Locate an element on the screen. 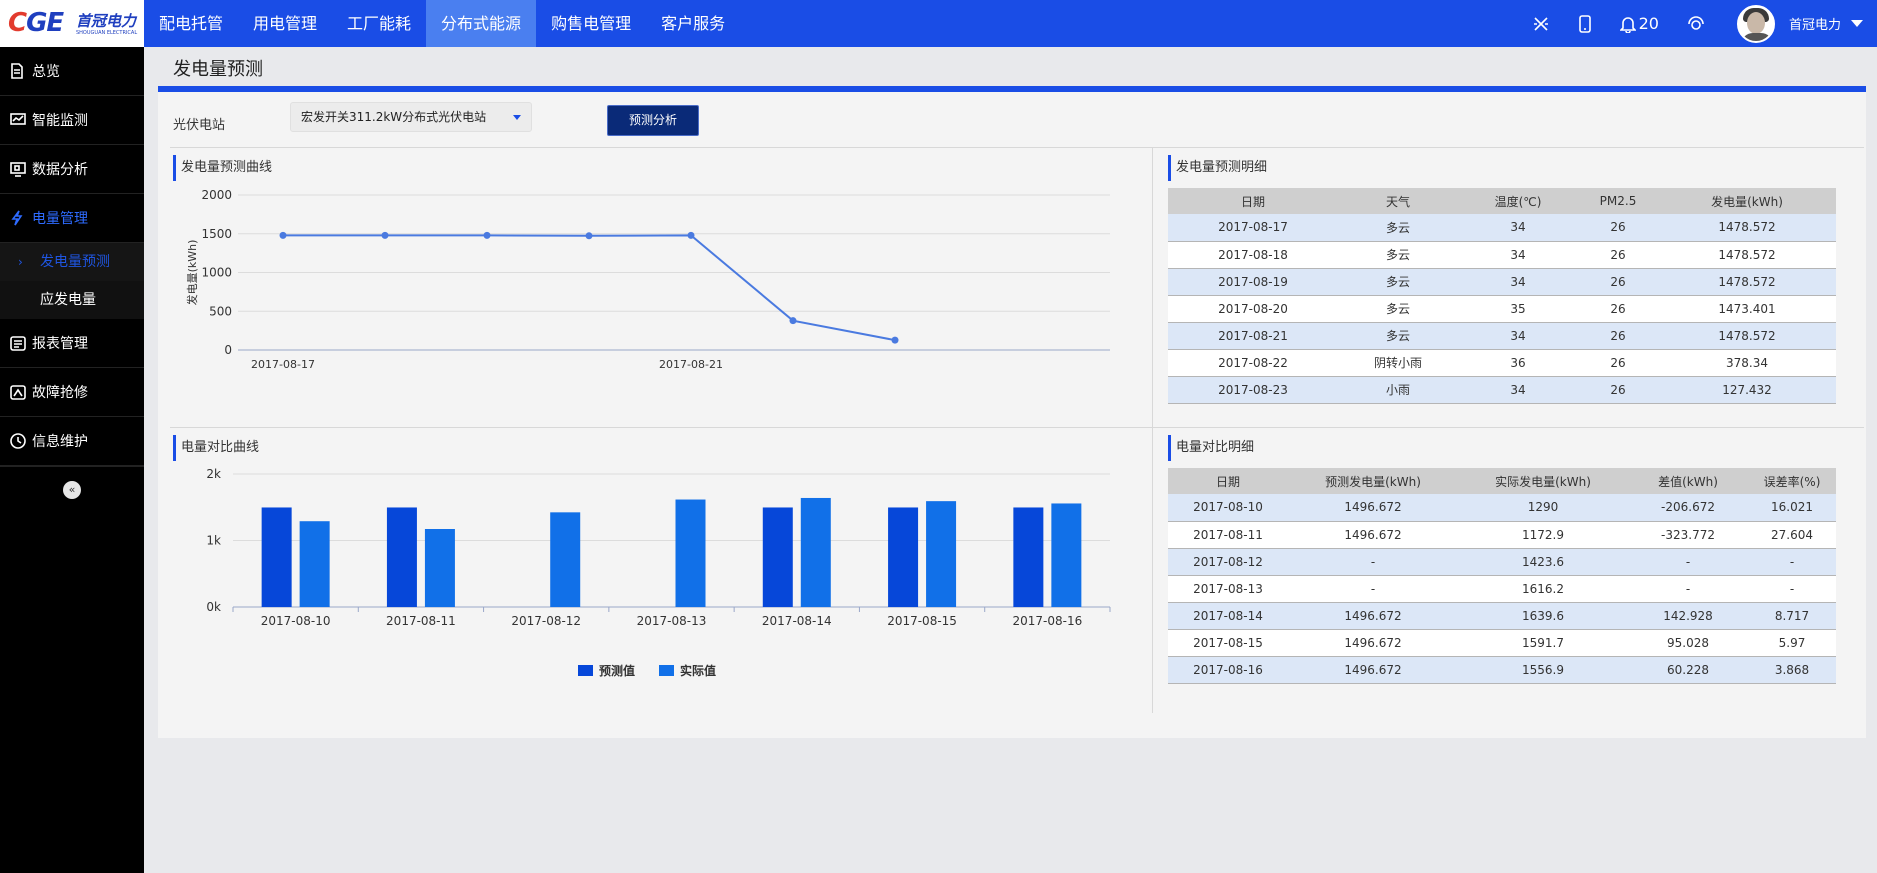  report-icon is located at coordinates (18, 343).